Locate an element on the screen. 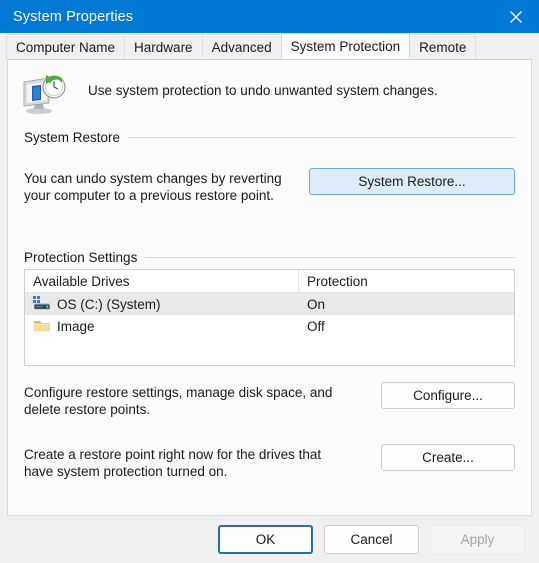  tab-label: Hardware is located at coordinates (163, 47).